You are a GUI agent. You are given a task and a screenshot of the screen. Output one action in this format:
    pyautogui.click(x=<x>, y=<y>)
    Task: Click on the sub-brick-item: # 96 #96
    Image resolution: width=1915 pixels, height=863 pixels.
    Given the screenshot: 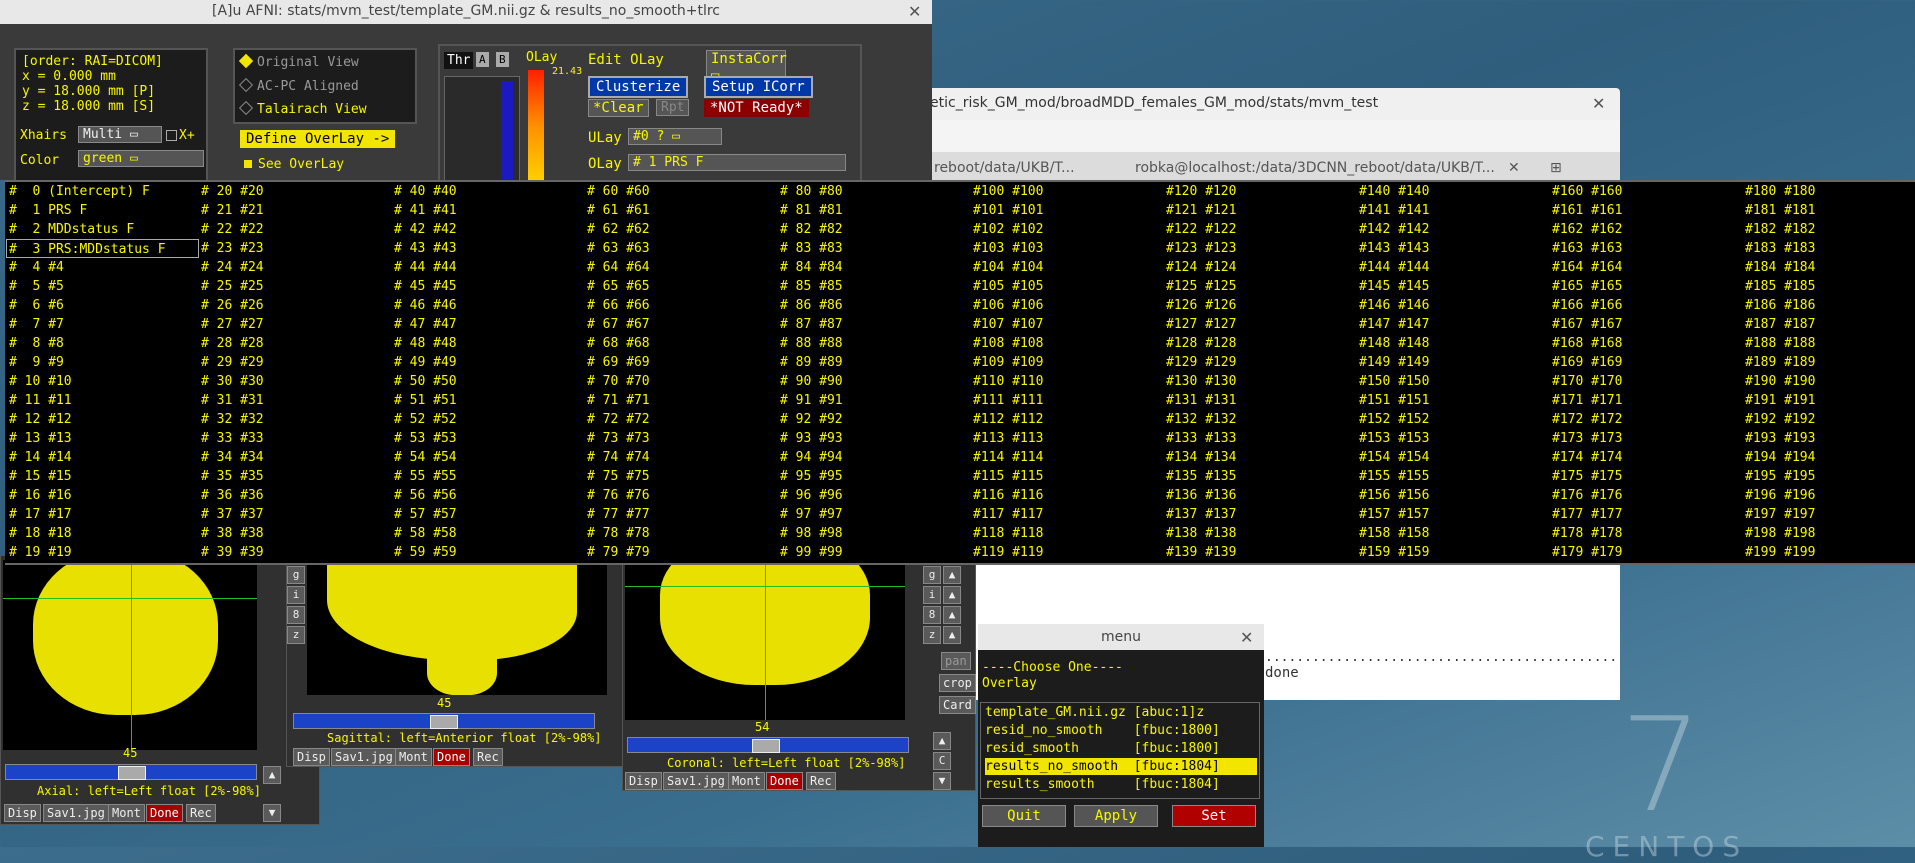 What is the action you would take?
    pyautogui.click(x=811, y=495)
    